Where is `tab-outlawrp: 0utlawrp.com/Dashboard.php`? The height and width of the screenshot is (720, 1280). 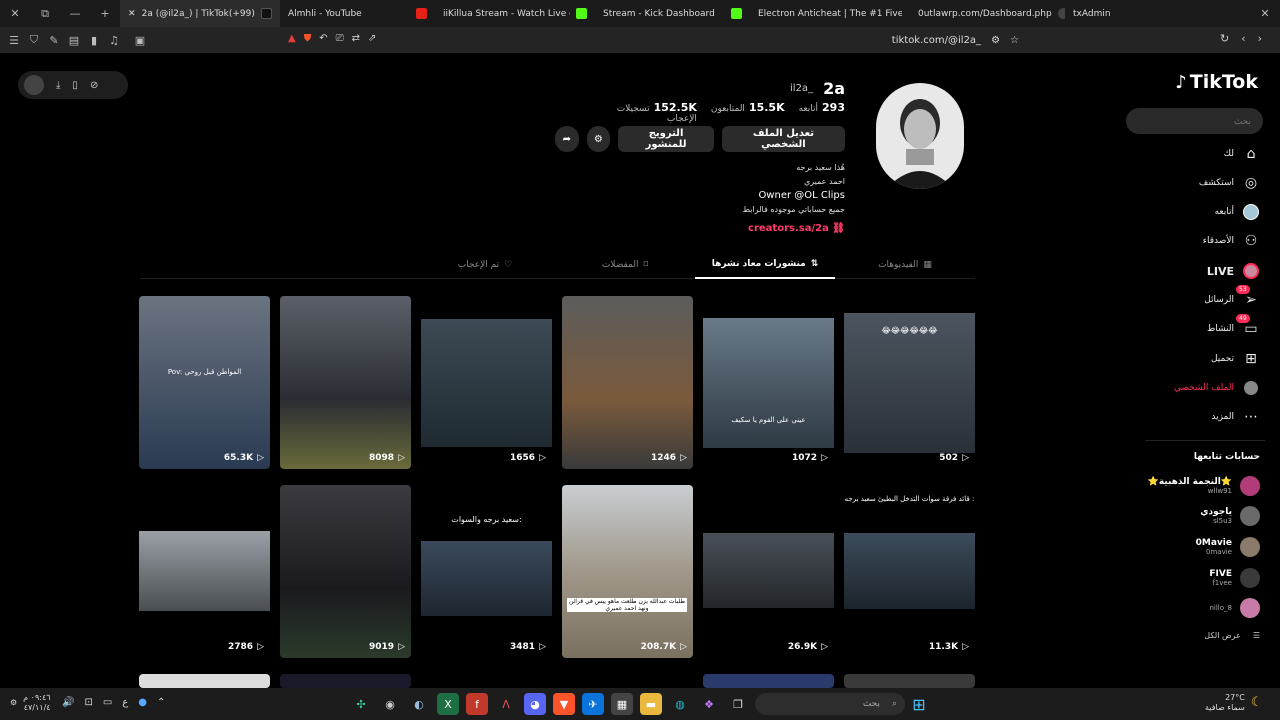 tab-outlawrp: 0utlawrp.com/Dashboard.php is located at coordinates (987, 13).